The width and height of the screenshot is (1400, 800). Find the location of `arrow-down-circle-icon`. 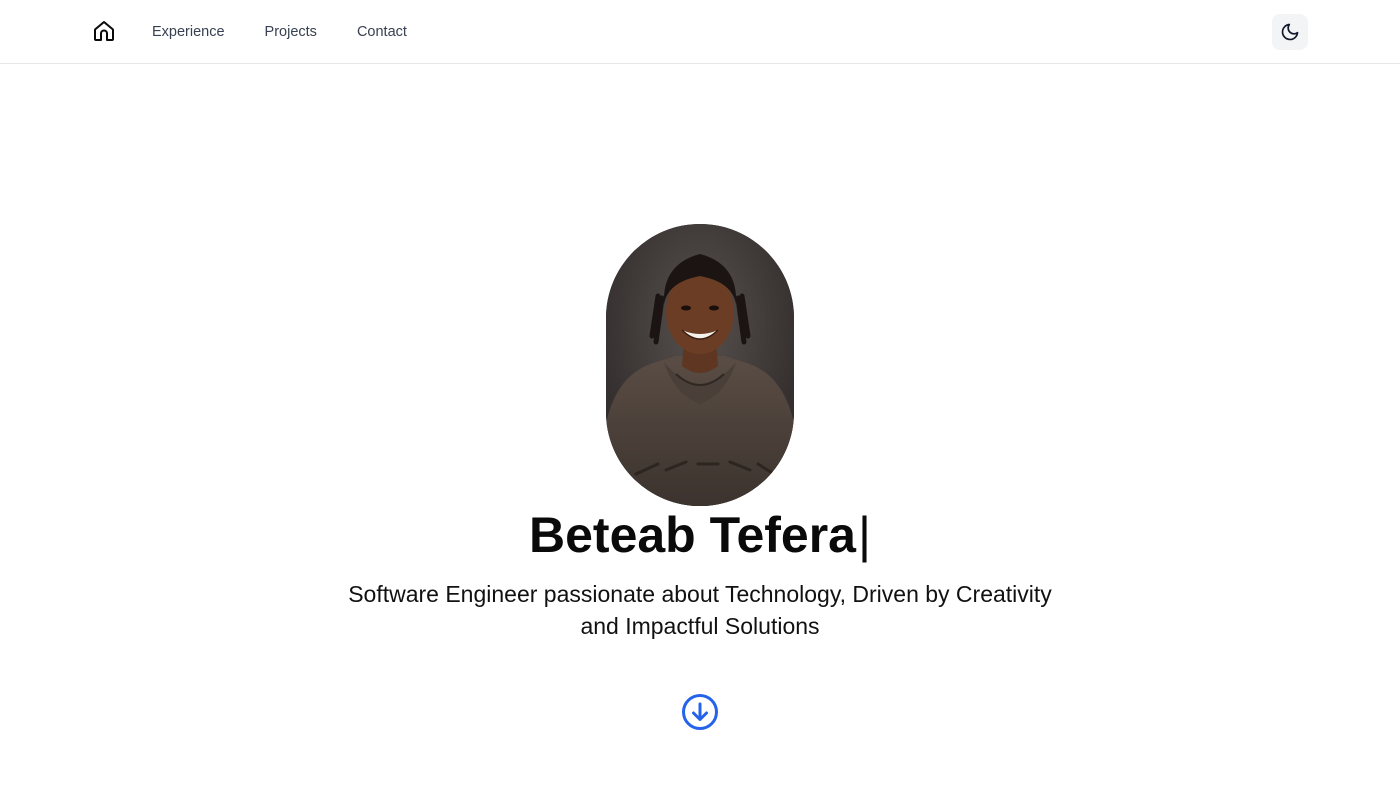

arrow-down-circle-icon is located at coordinates (700, 712).